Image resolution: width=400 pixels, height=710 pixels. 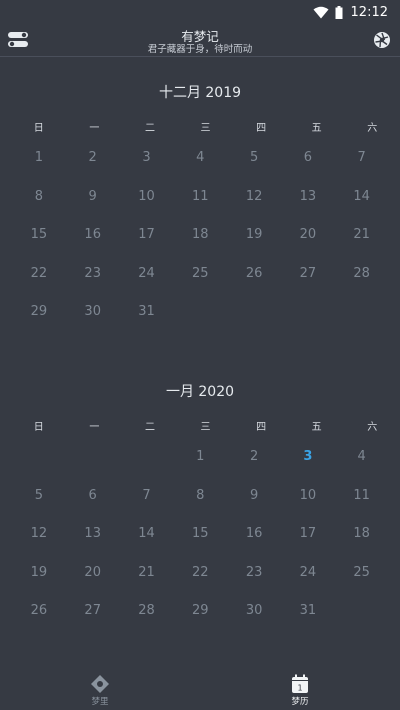 I want to click on app-subtitle: 君子藏器于身，待时而动, so click(x=200, y=49).